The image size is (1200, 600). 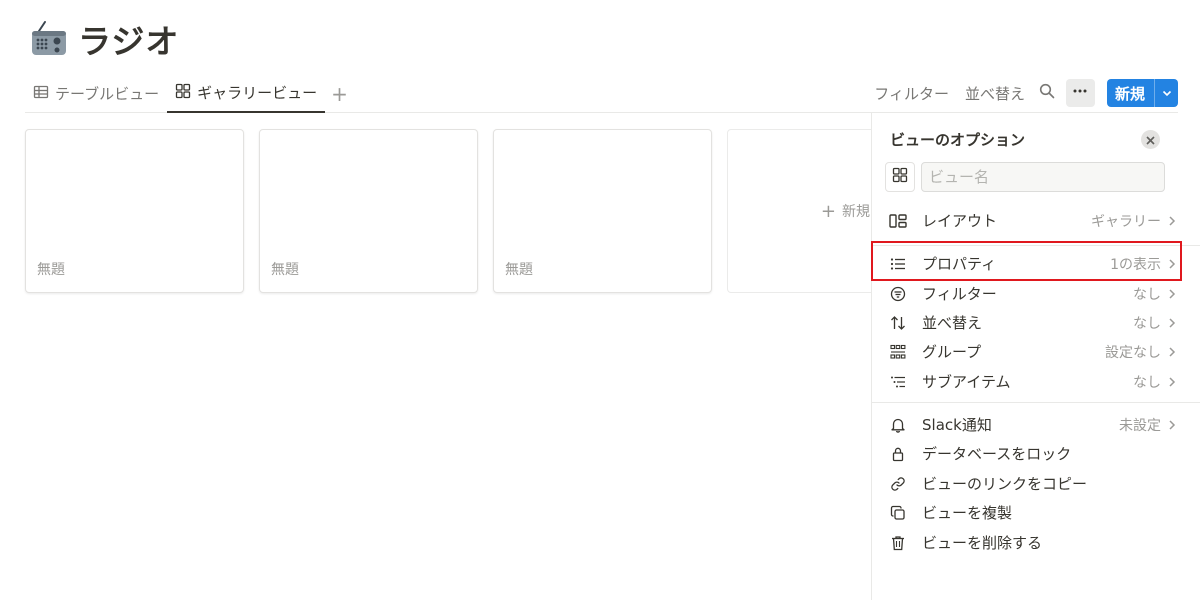 I want to click on option-sort: 並べ替え なし, so click(x=1031, y=322).